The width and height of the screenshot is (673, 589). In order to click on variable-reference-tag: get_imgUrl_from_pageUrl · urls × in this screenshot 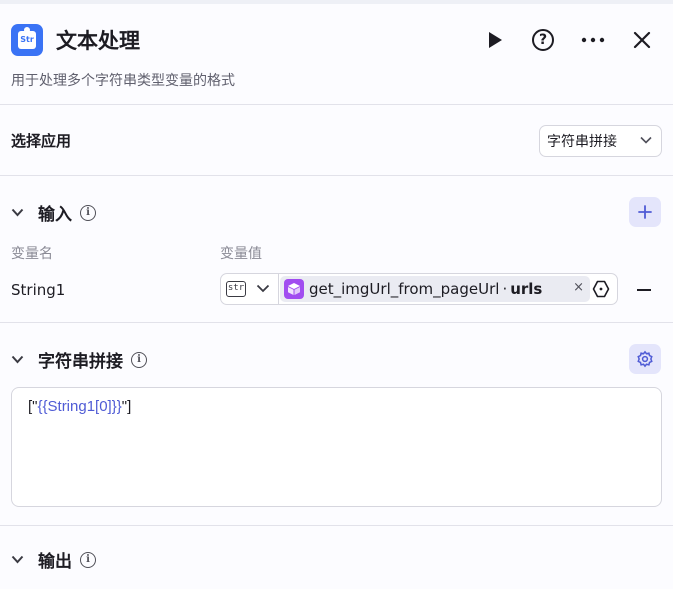, I will do `click(435, 289)`.